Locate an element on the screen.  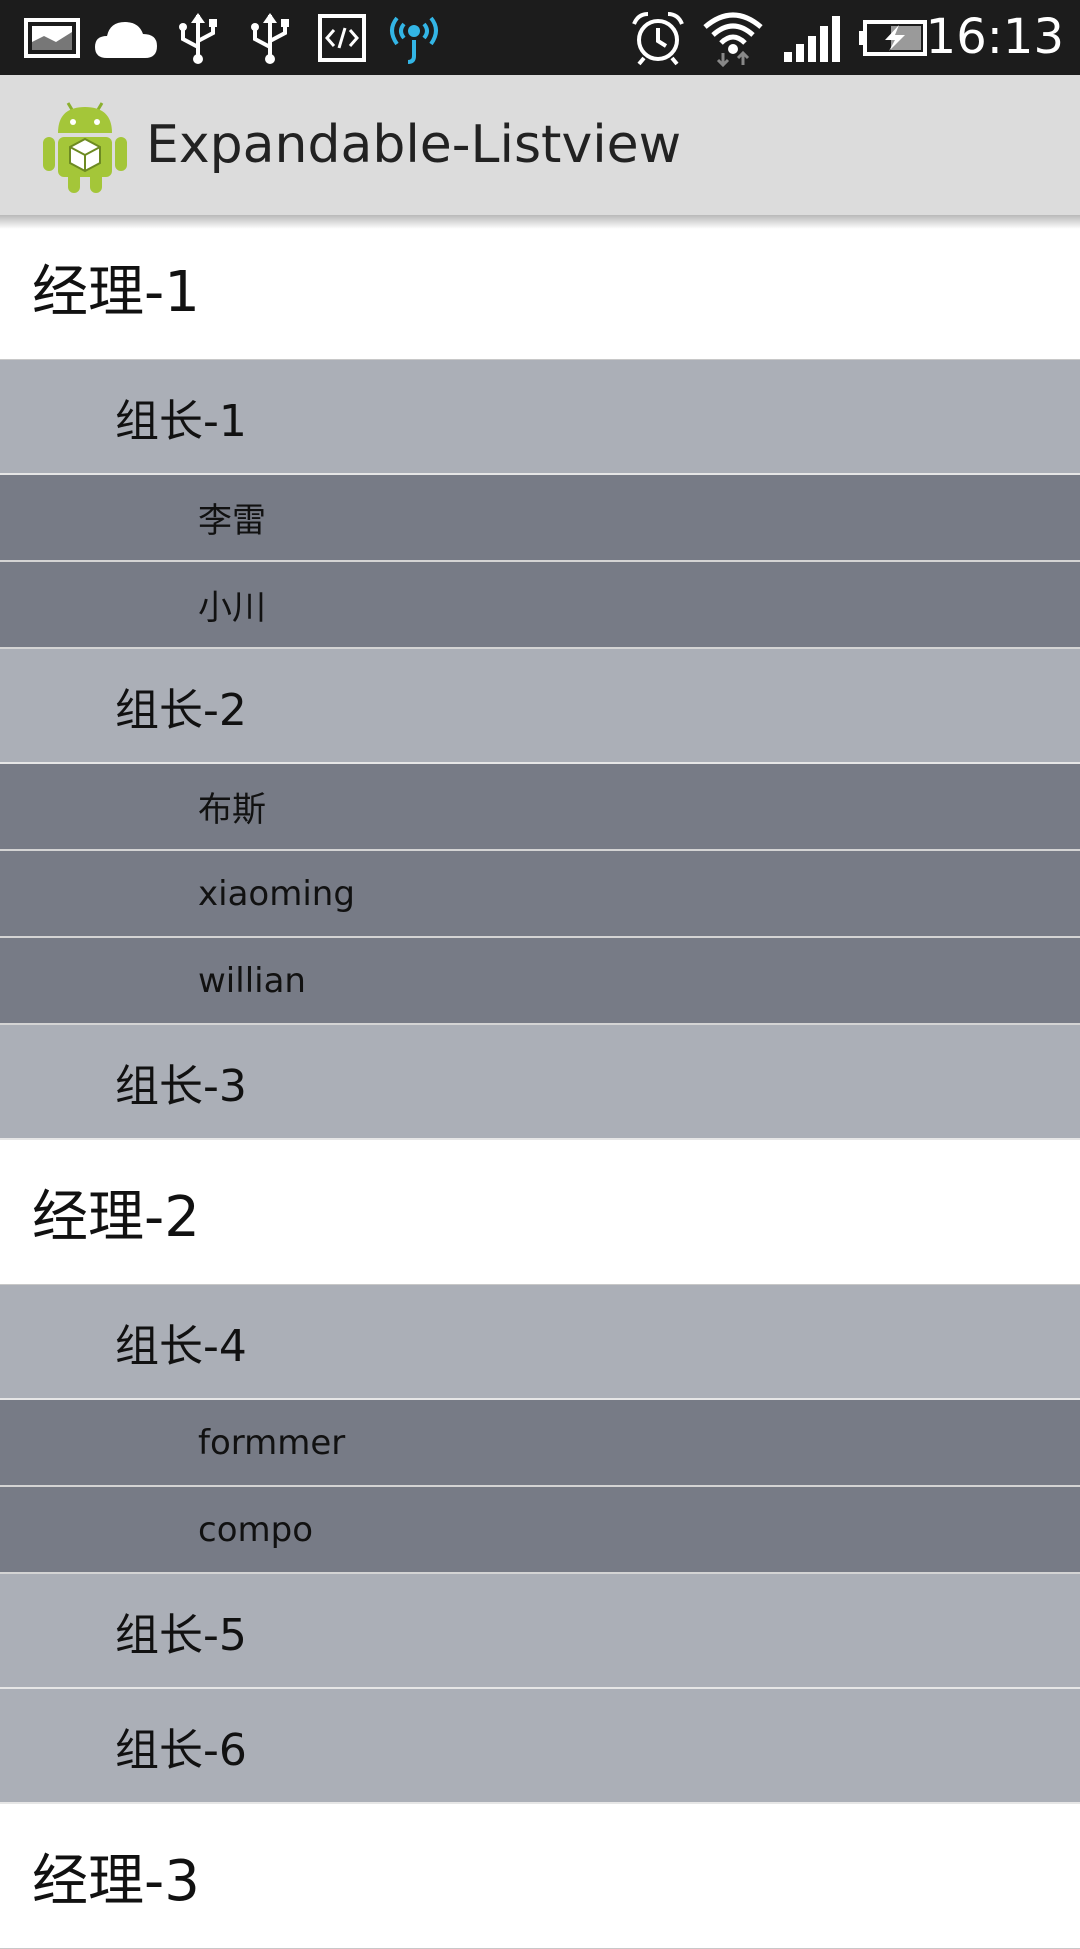
cloud-icon is located at coordinates (126, 38).